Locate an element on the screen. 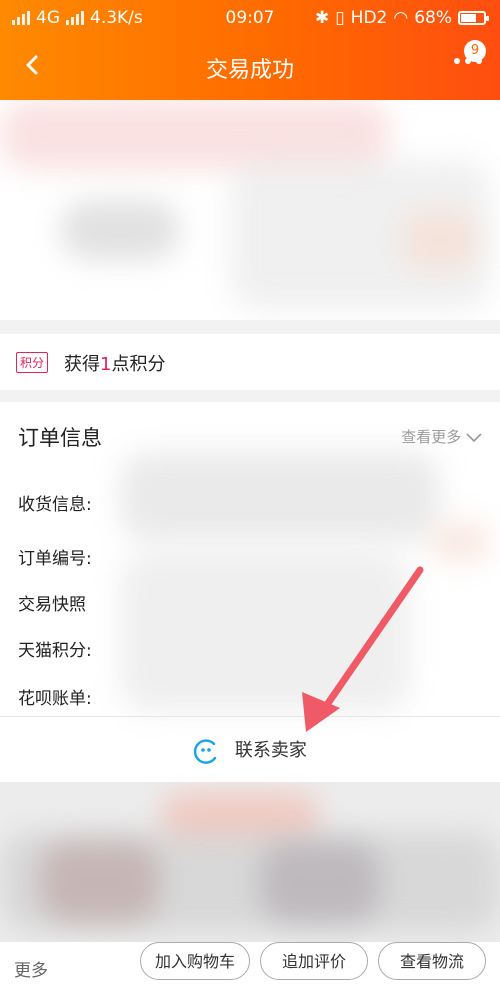 Image resolution: width=500 pixels, height=1000 pixels. bottom-action-bar: 更多 加入购物车 追加评价 查看物流 is located at coordinates (250, 971).